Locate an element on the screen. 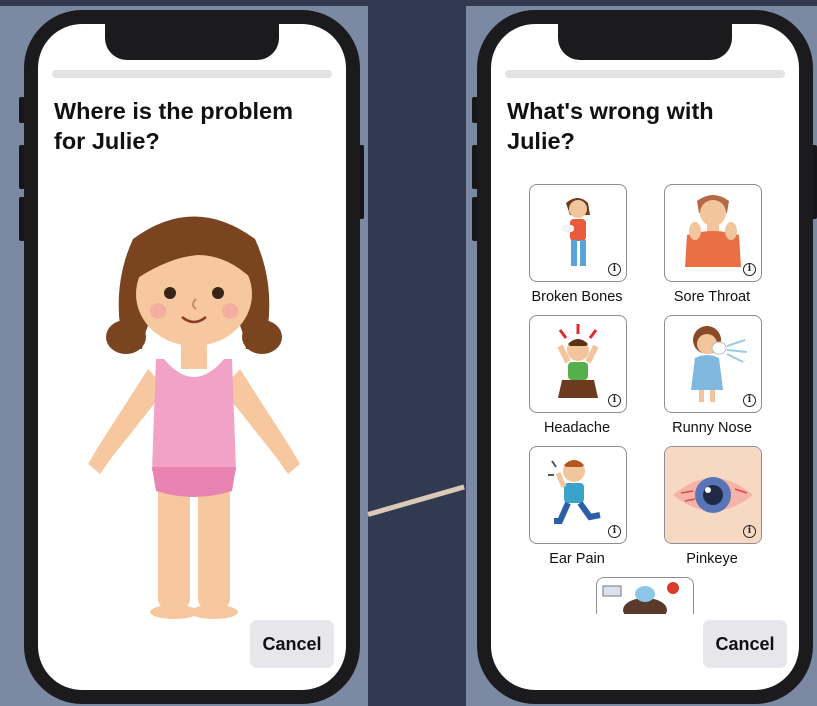  condition-label: Headache is located at coordinates (577, 428).